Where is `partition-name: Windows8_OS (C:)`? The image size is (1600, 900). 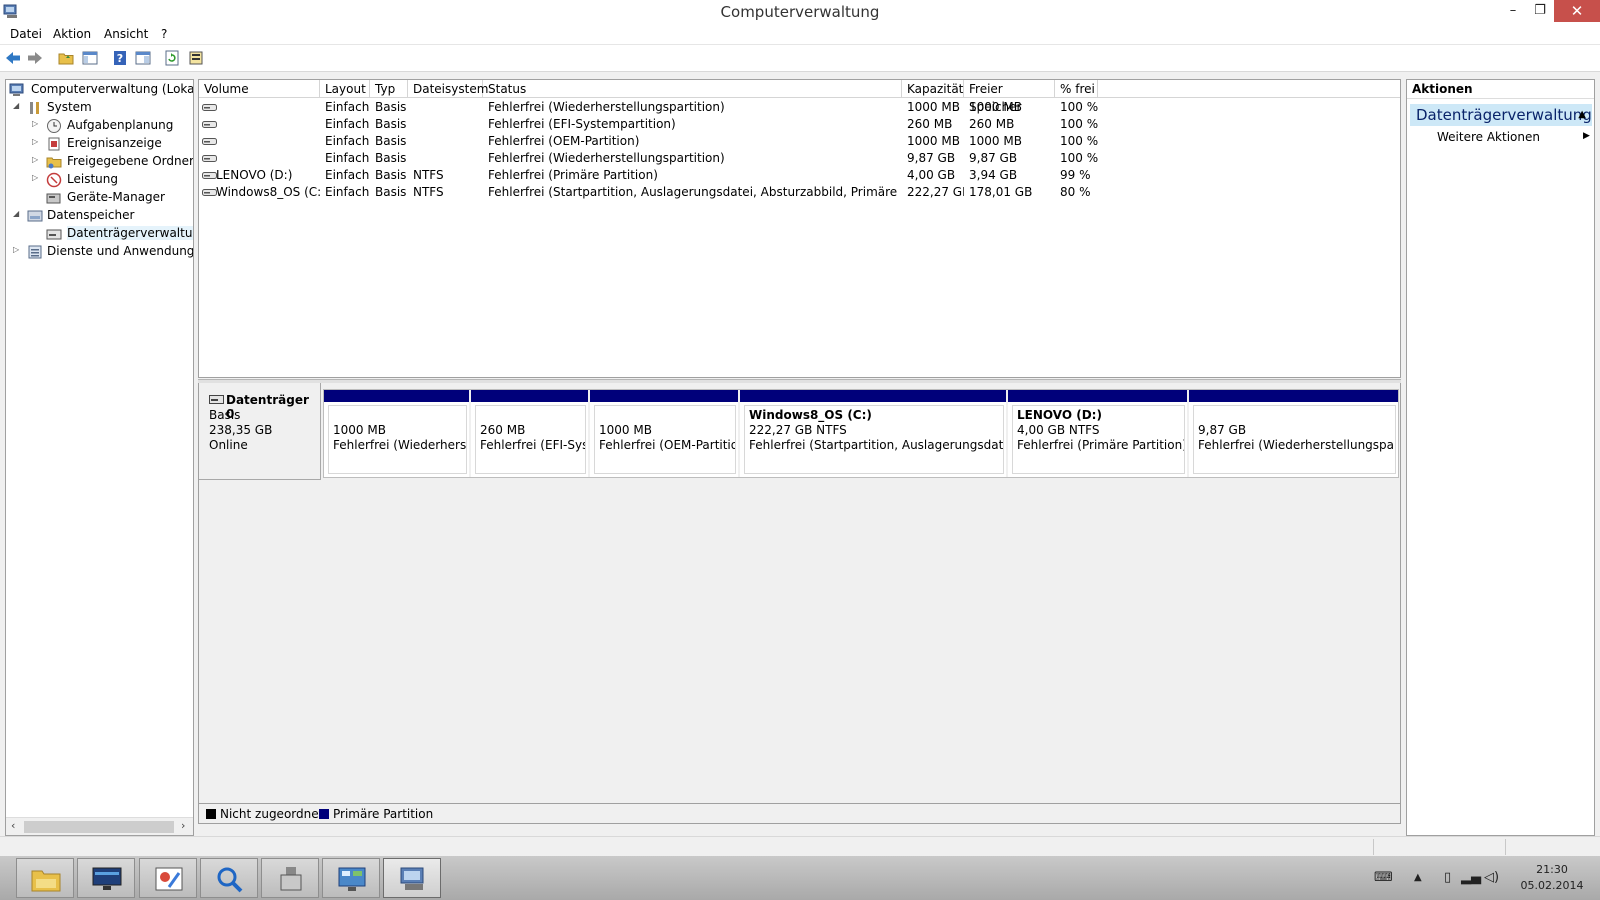
partition-name: Windows8_OS (C:) is located at coordinates (810, 415).